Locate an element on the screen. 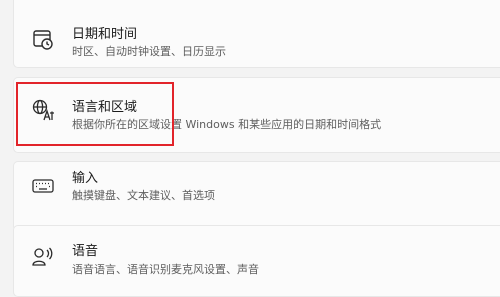 This screenshot has width=500, height=297. settings-item-title: 输入 is located at coordinates (85, 178).